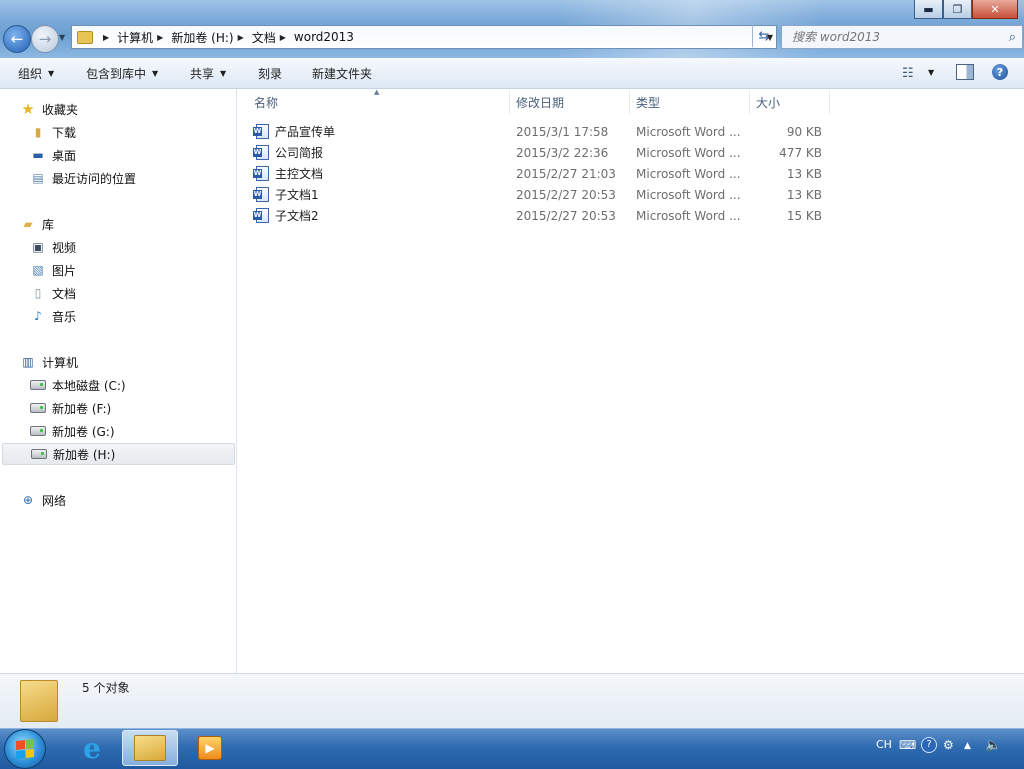  I want to click on search-input, so click(892, 37).